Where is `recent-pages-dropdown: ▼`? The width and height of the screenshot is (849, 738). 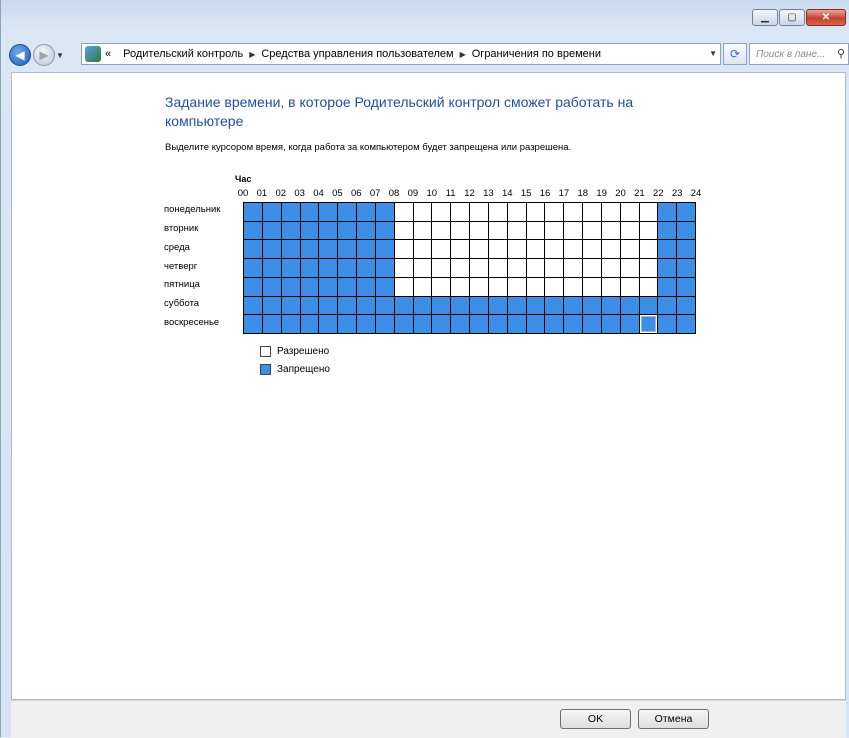 recent-pages-dropdown: ▼ is located at coordinates (60, 55).